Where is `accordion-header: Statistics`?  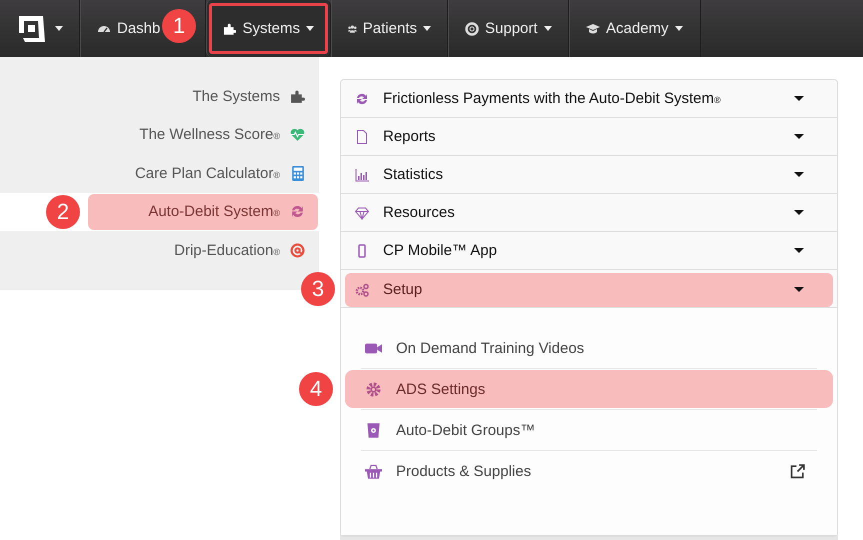
accordion-header: Statistics is located at coordinates (589, 174).